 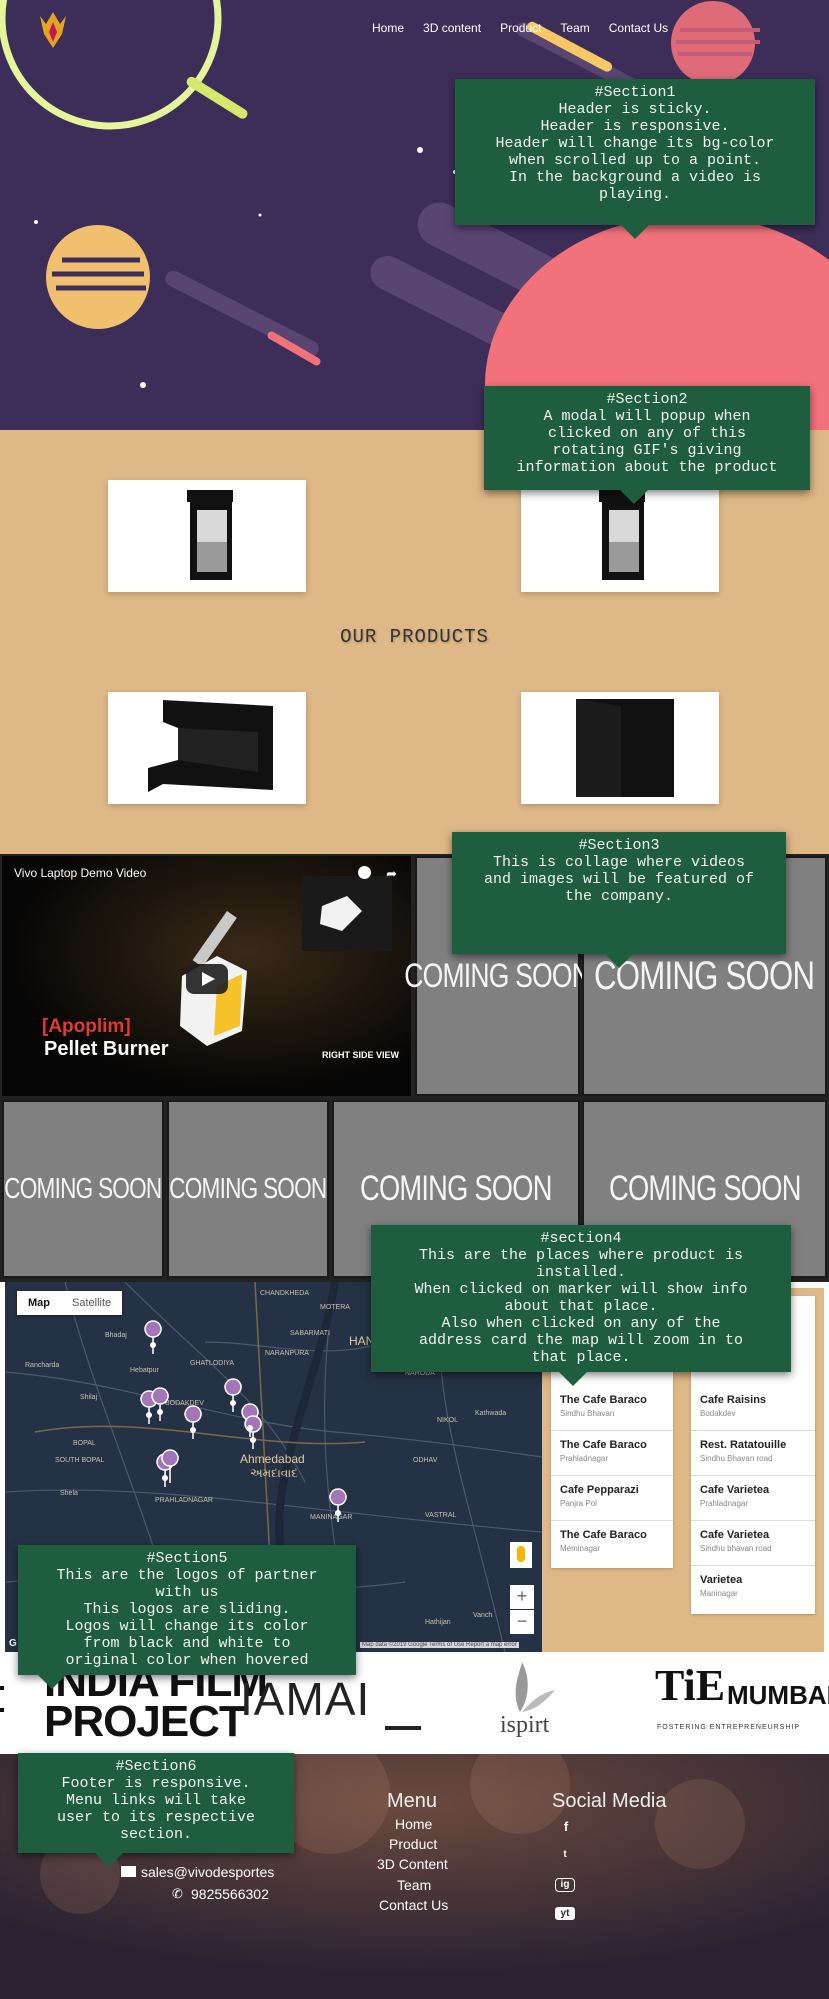 I want to click on footer-email: sales@vivodesportes, so click(x=207, y=1872).